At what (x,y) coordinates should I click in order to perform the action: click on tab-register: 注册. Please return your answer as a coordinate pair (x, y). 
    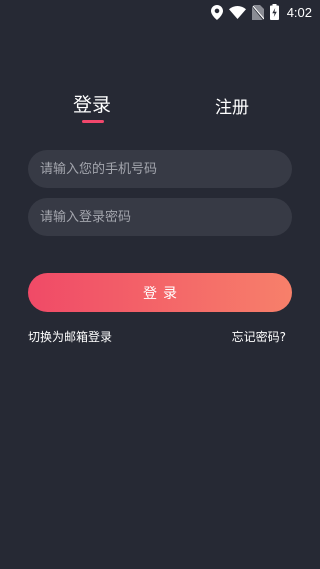
    Looking at the image, I should click on (232, 105).